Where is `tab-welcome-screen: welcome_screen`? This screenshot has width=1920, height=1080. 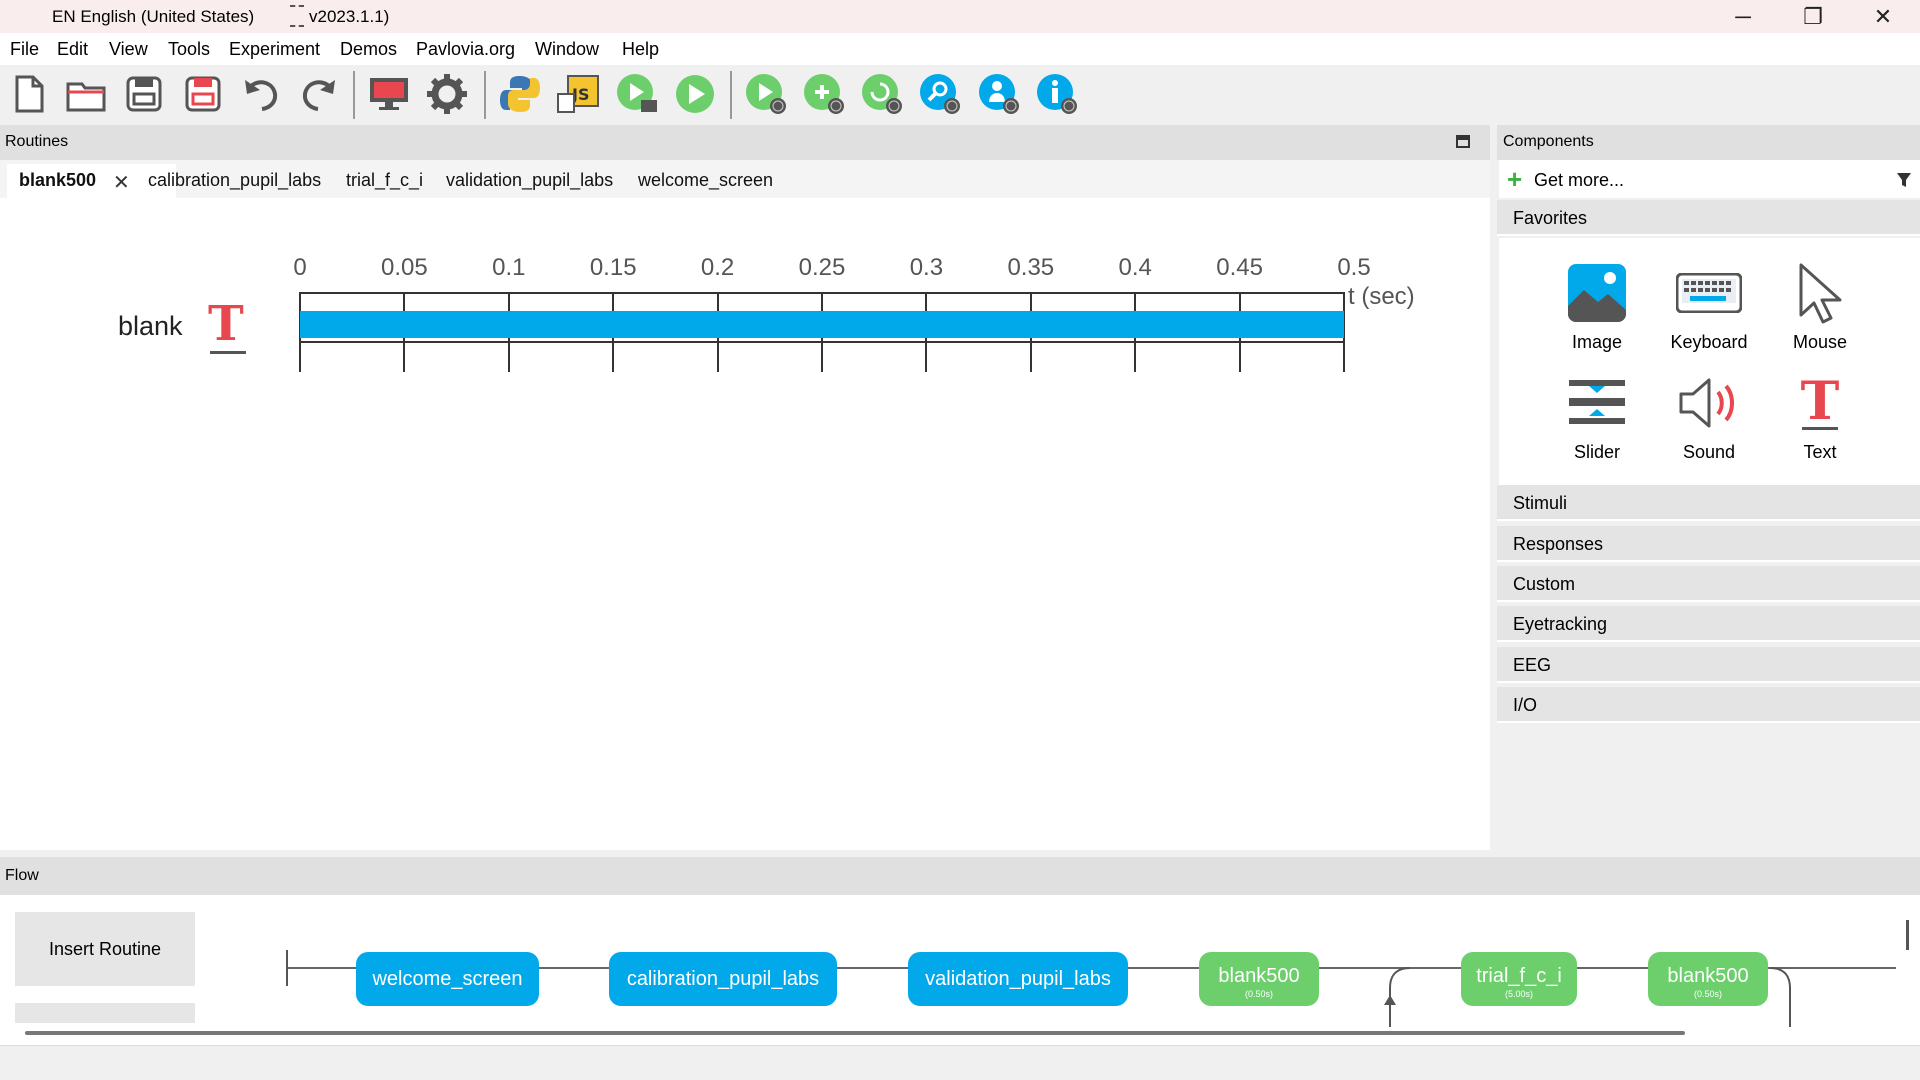
tab-welcome-screen: welcome_screen is located at coordinates (705, 180).